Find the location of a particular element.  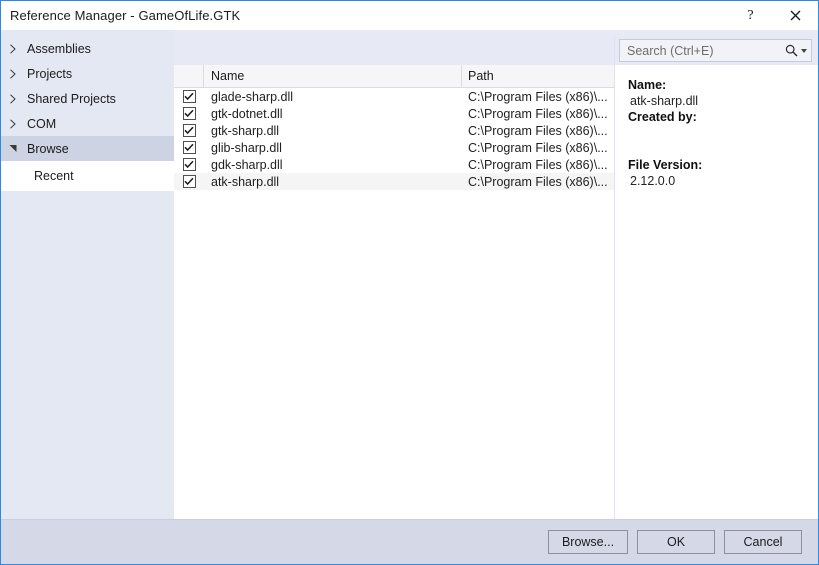

cancel-button: Cancel is located at coordinates (763, 542).